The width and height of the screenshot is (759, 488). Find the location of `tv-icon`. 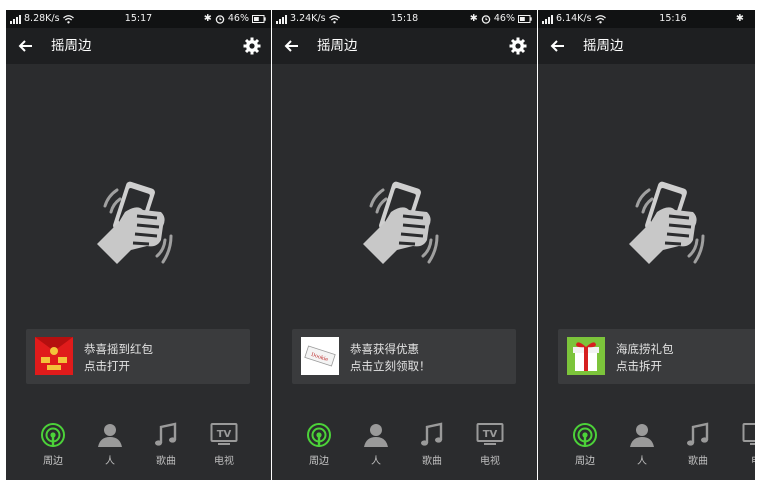

tv-icon is located at coordinates (748, 434).